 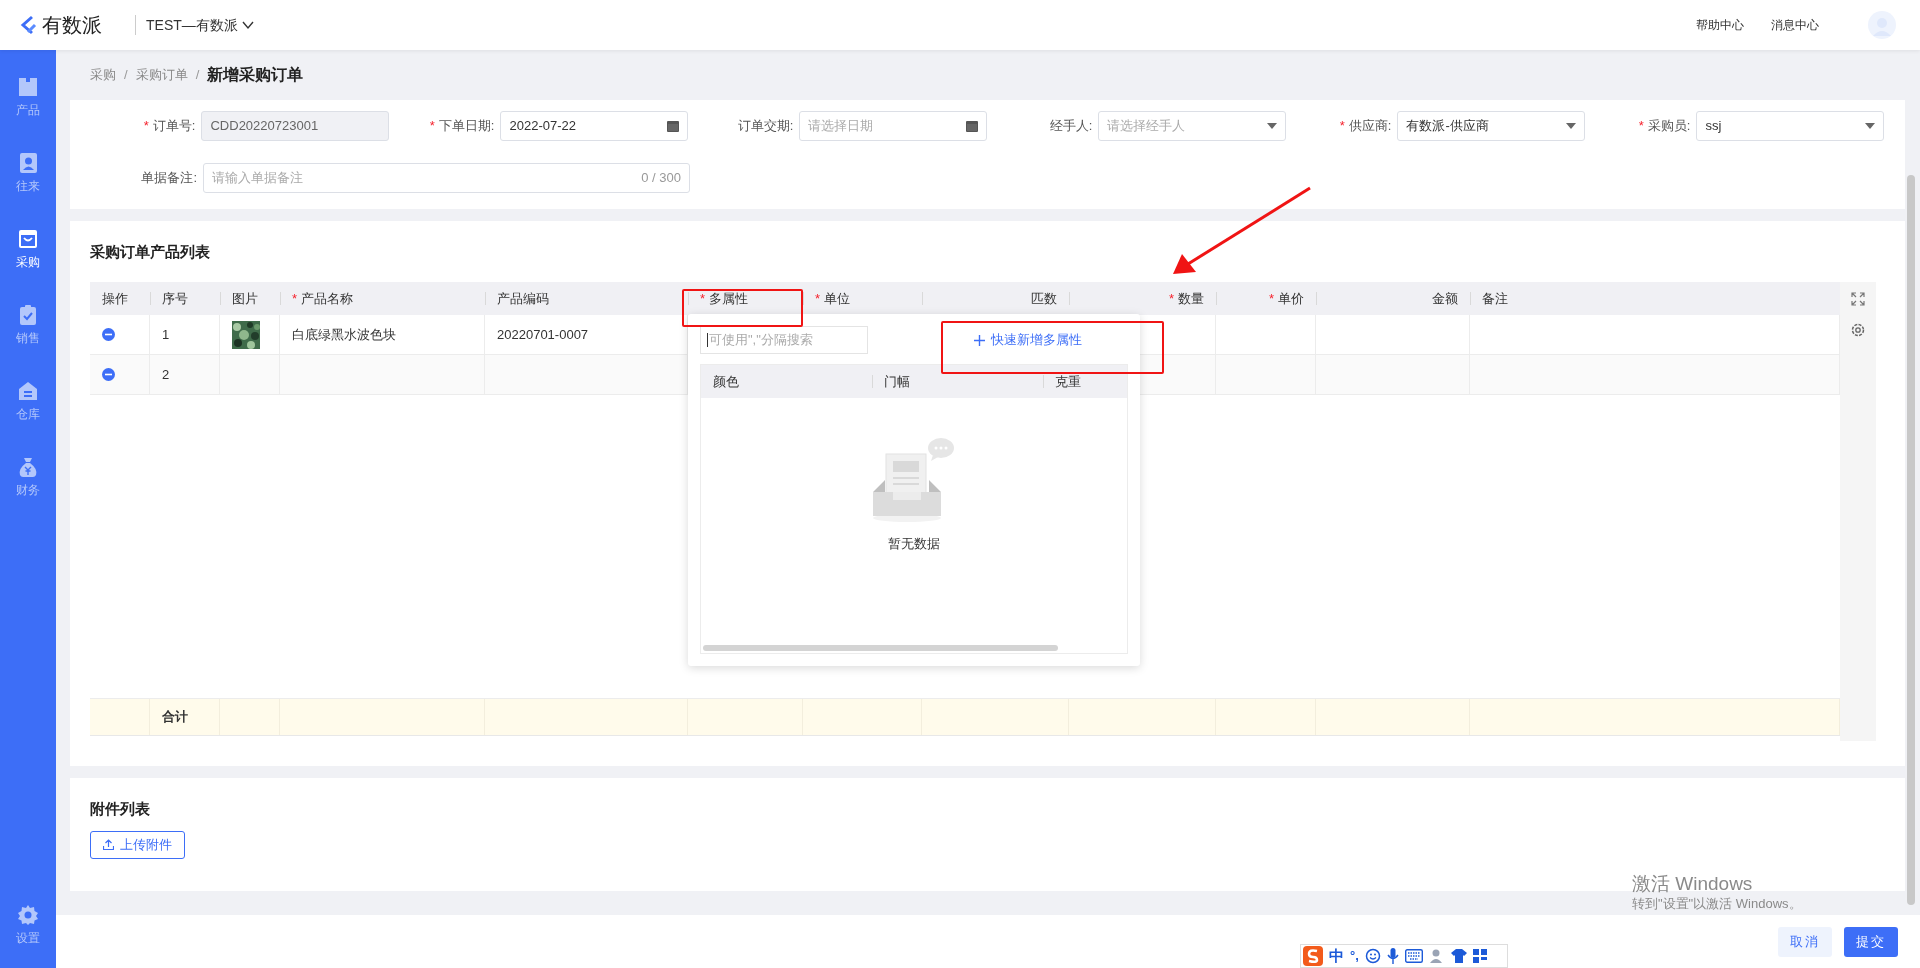 What do you see at coordinates (586, 298) in the screenshot?
I see `column-header: 产品编码` at bounding box center [586, 298].